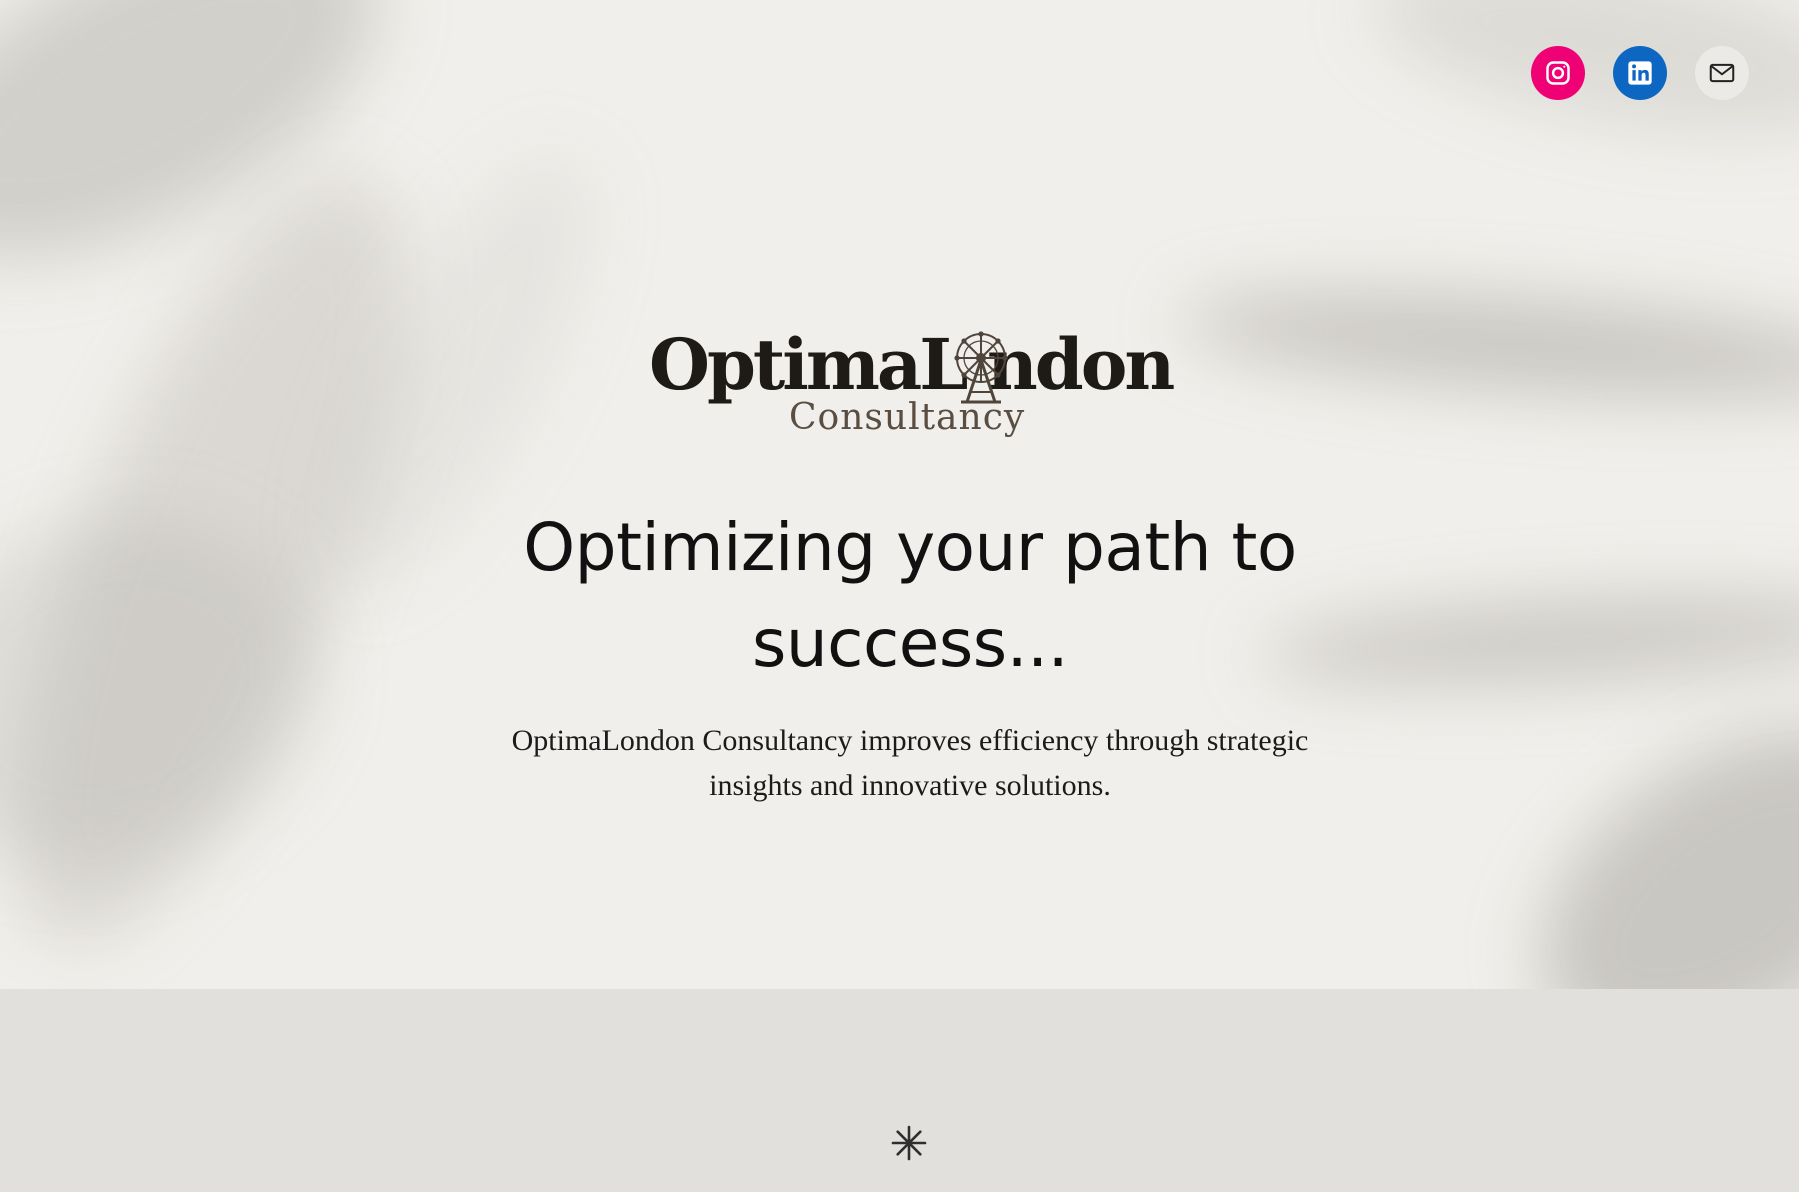  What do you see at coordinates (909, 1143) in the screenshot?
I see `asterisk-icon` at bounding box center [909, 1143].